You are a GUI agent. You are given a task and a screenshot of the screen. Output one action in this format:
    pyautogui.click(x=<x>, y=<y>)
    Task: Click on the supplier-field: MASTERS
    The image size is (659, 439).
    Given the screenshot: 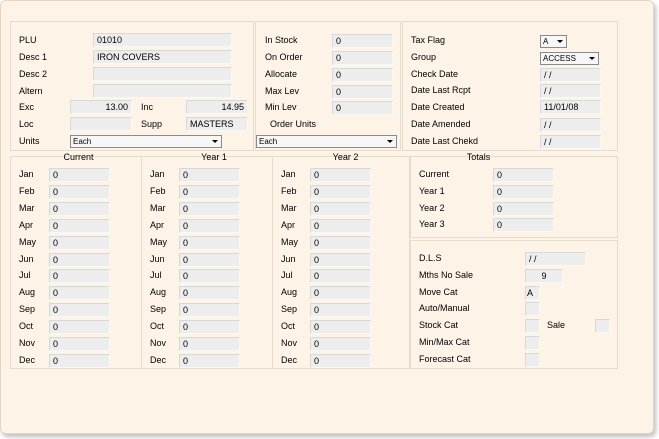 What is the action you would take?
    pyautogui.click(x=217, y=124)
    